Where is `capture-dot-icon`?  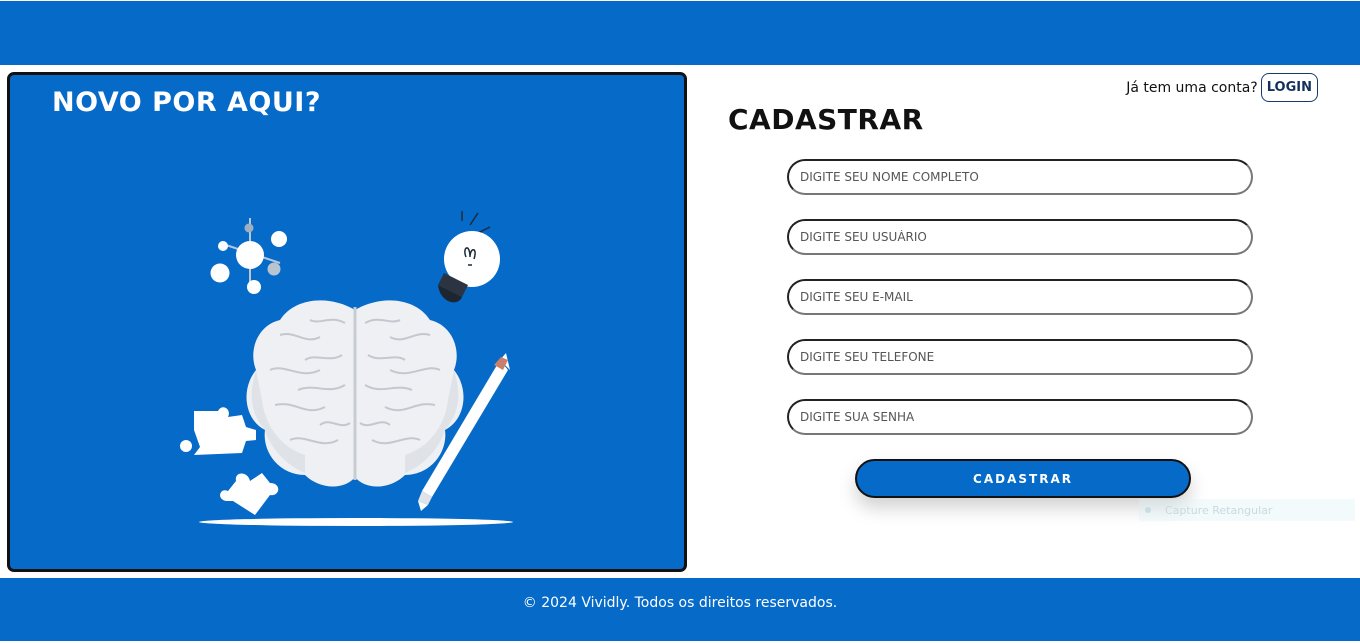
capture-dot-icon is located at coordinates (1148, 510).